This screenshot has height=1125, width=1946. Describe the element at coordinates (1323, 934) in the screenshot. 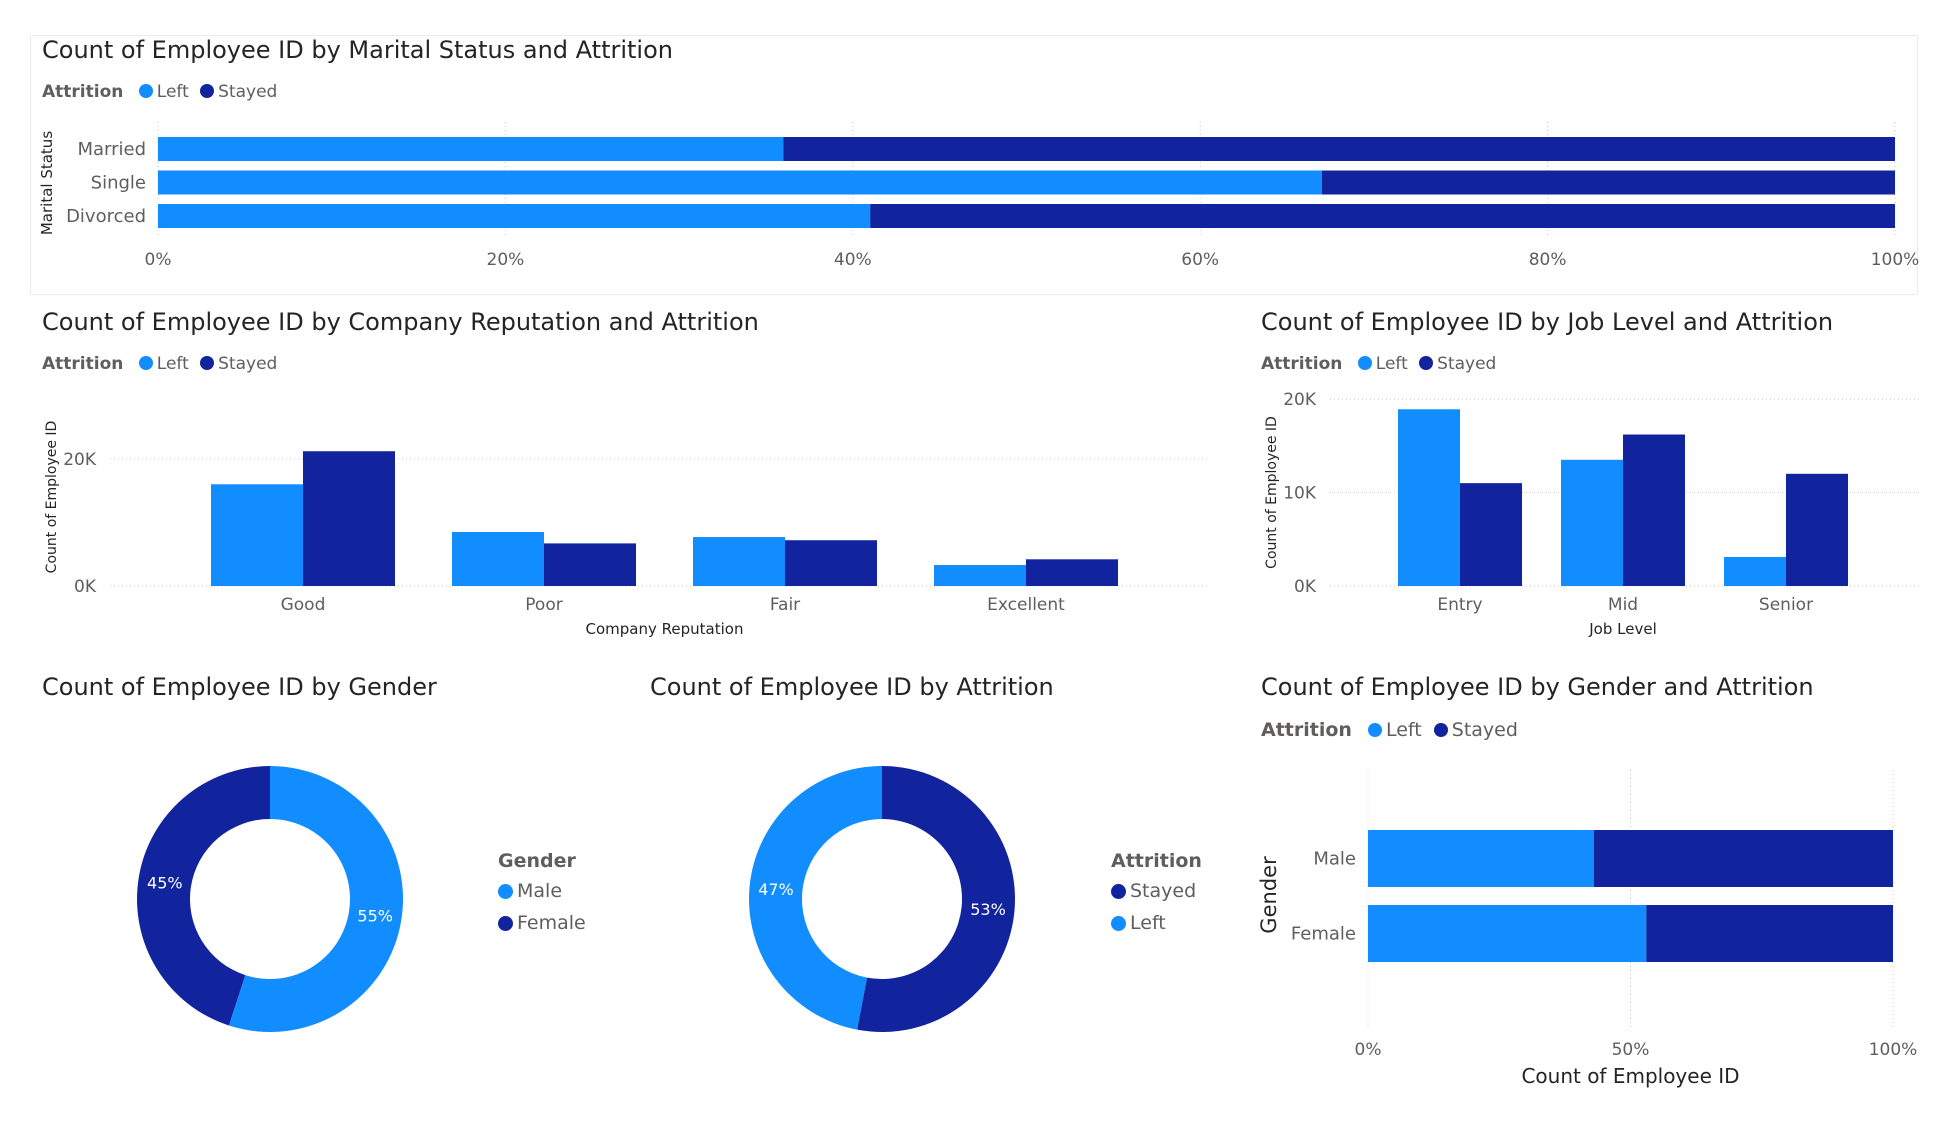

I see `y-category-label: Female` at that location.